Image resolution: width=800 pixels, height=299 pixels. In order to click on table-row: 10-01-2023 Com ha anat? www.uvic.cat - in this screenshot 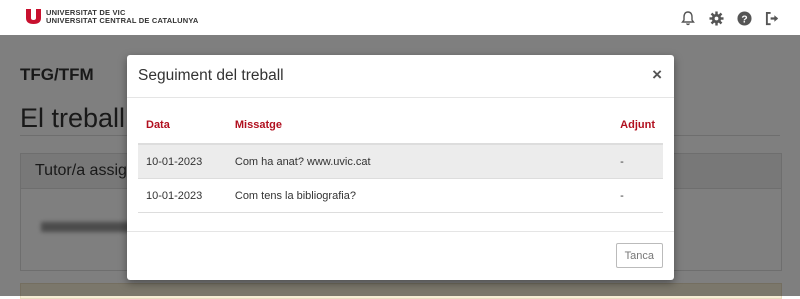, I will do `click(400, 161)`.